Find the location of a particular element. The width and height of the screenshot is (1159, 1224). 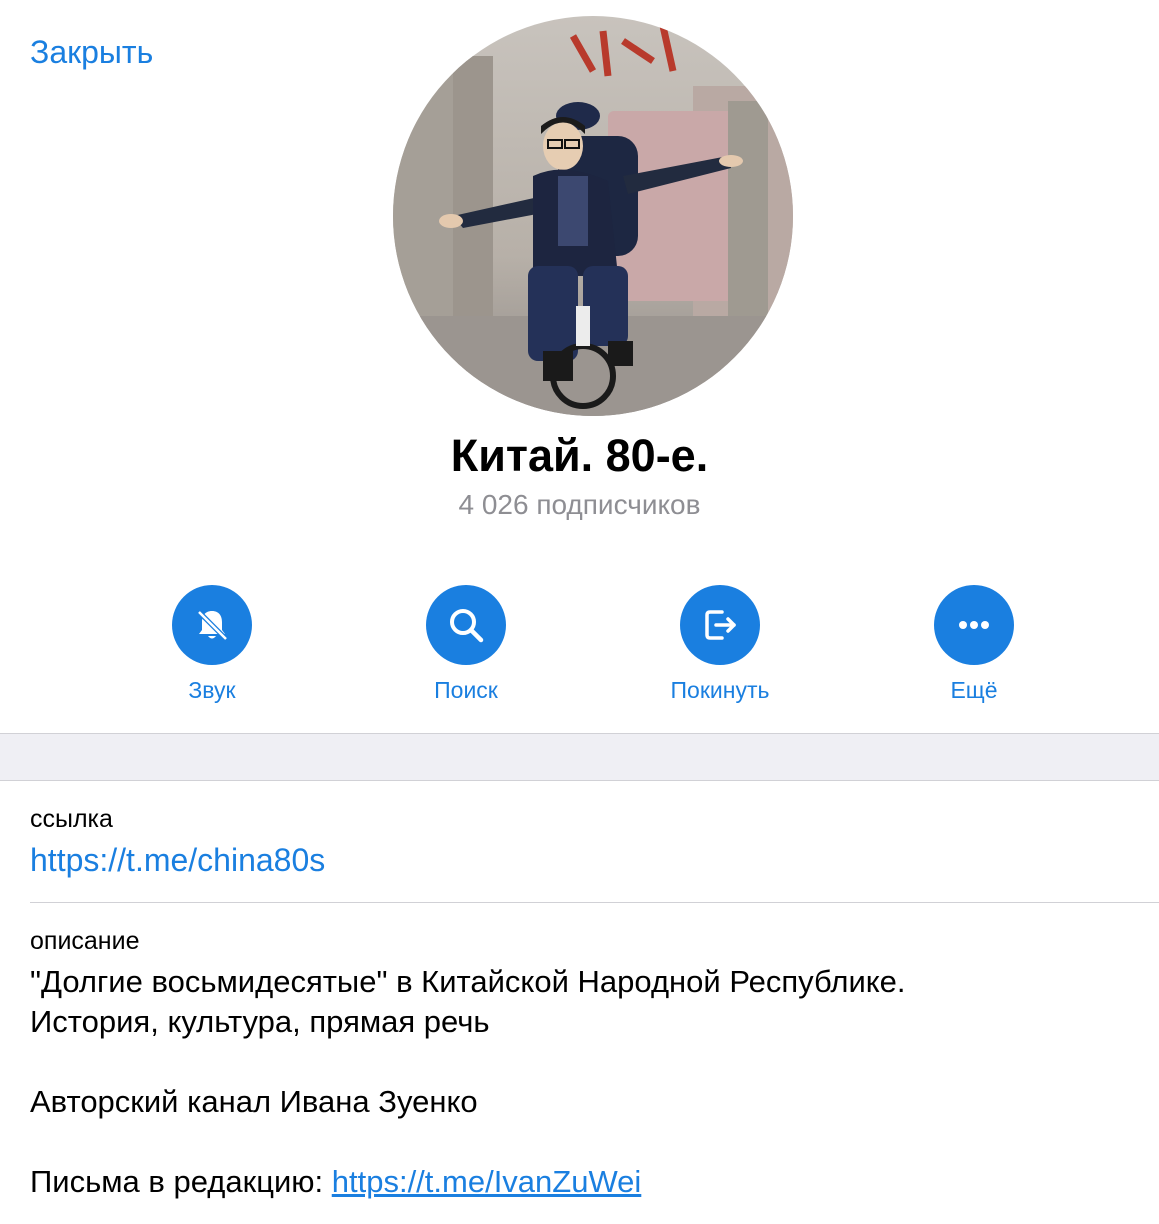

close-button: Закрыть is located at coordinates (91, 52).